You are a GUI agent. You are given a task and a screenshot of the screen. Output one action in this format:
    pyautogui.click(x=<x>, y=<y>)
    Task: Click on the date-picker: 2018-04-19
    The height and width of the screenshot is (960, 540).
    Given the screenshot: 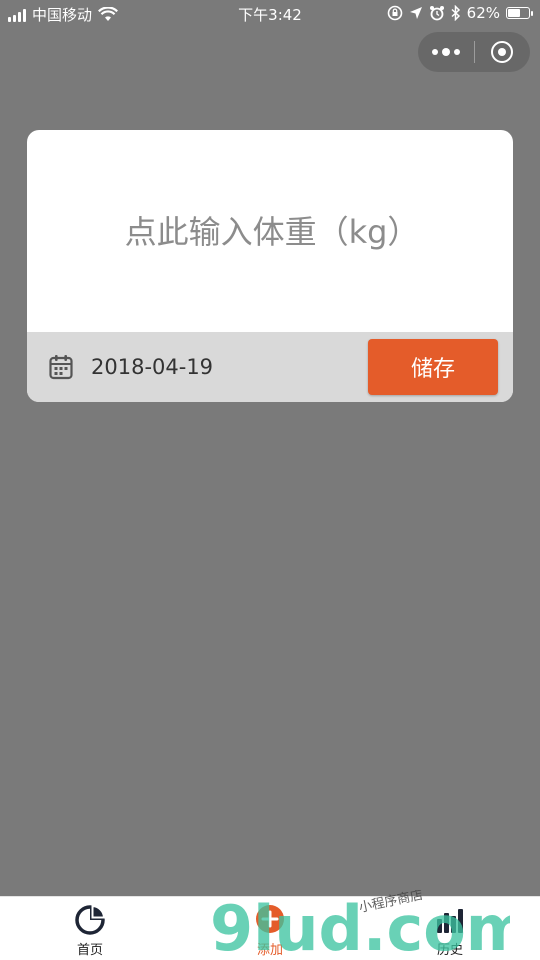 What is the action you would take?
    pyautogui.click(x=197, y=367)
    